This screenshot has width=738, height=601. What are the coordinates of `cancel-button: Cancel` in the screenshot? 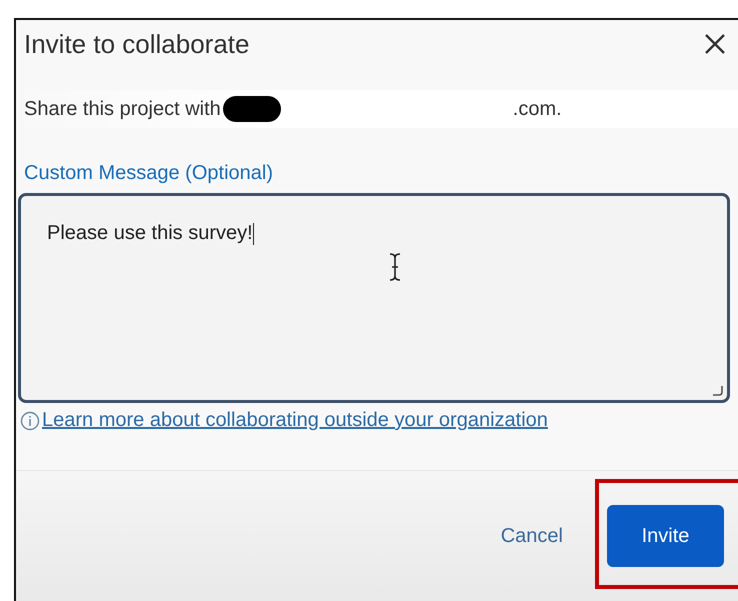 It's located at (531, 536).